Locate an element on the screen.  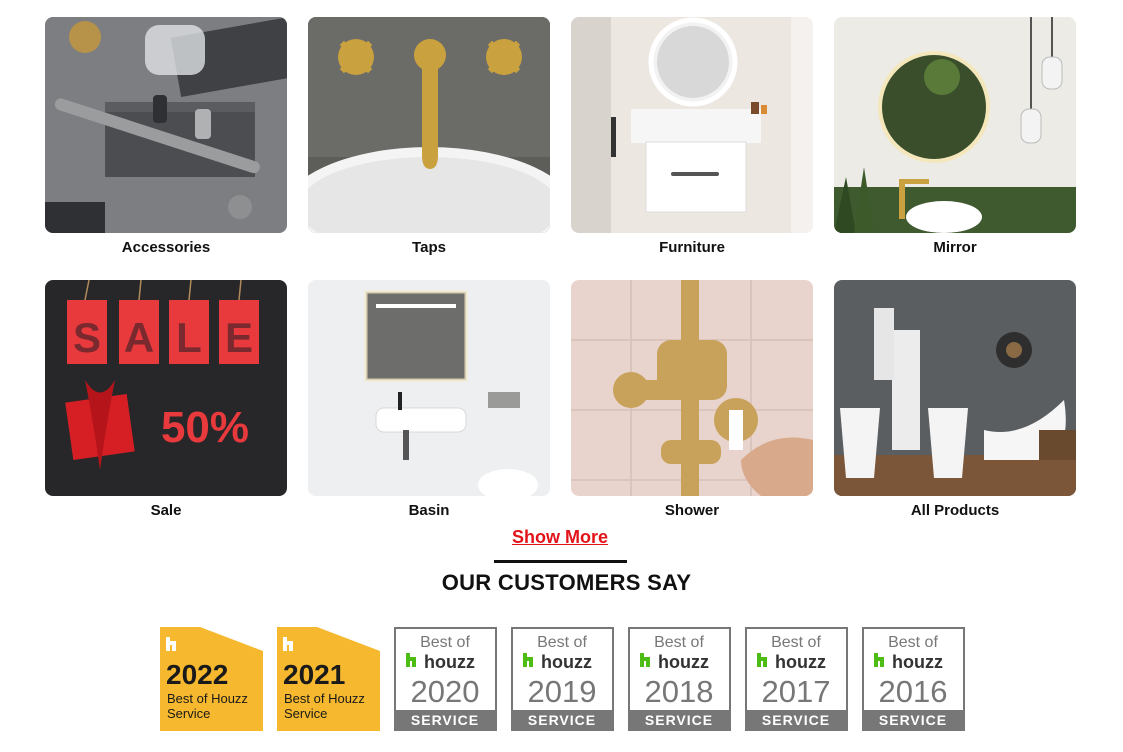
all-products-image is located at coordinates (955, 388).